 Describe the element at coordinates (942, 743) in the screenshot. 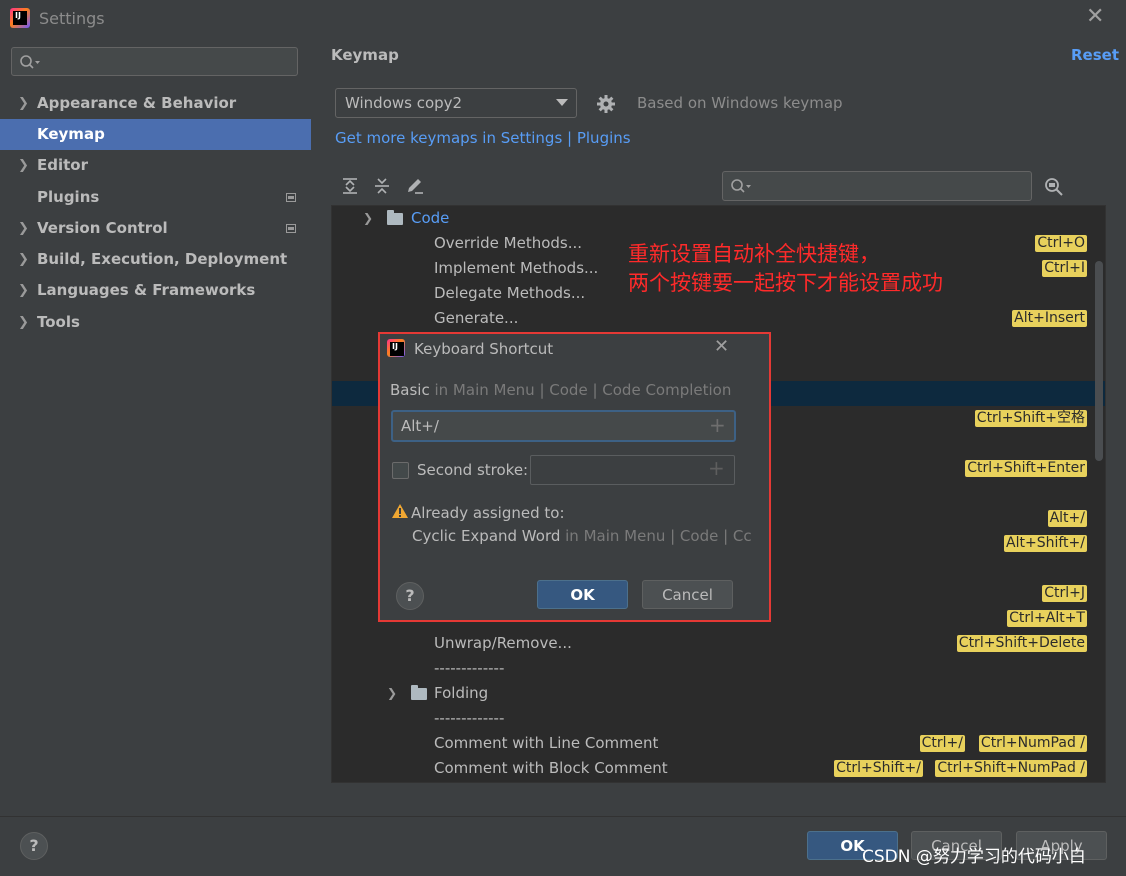

I see `shortcut-badge: Ctrl+/` at that location.